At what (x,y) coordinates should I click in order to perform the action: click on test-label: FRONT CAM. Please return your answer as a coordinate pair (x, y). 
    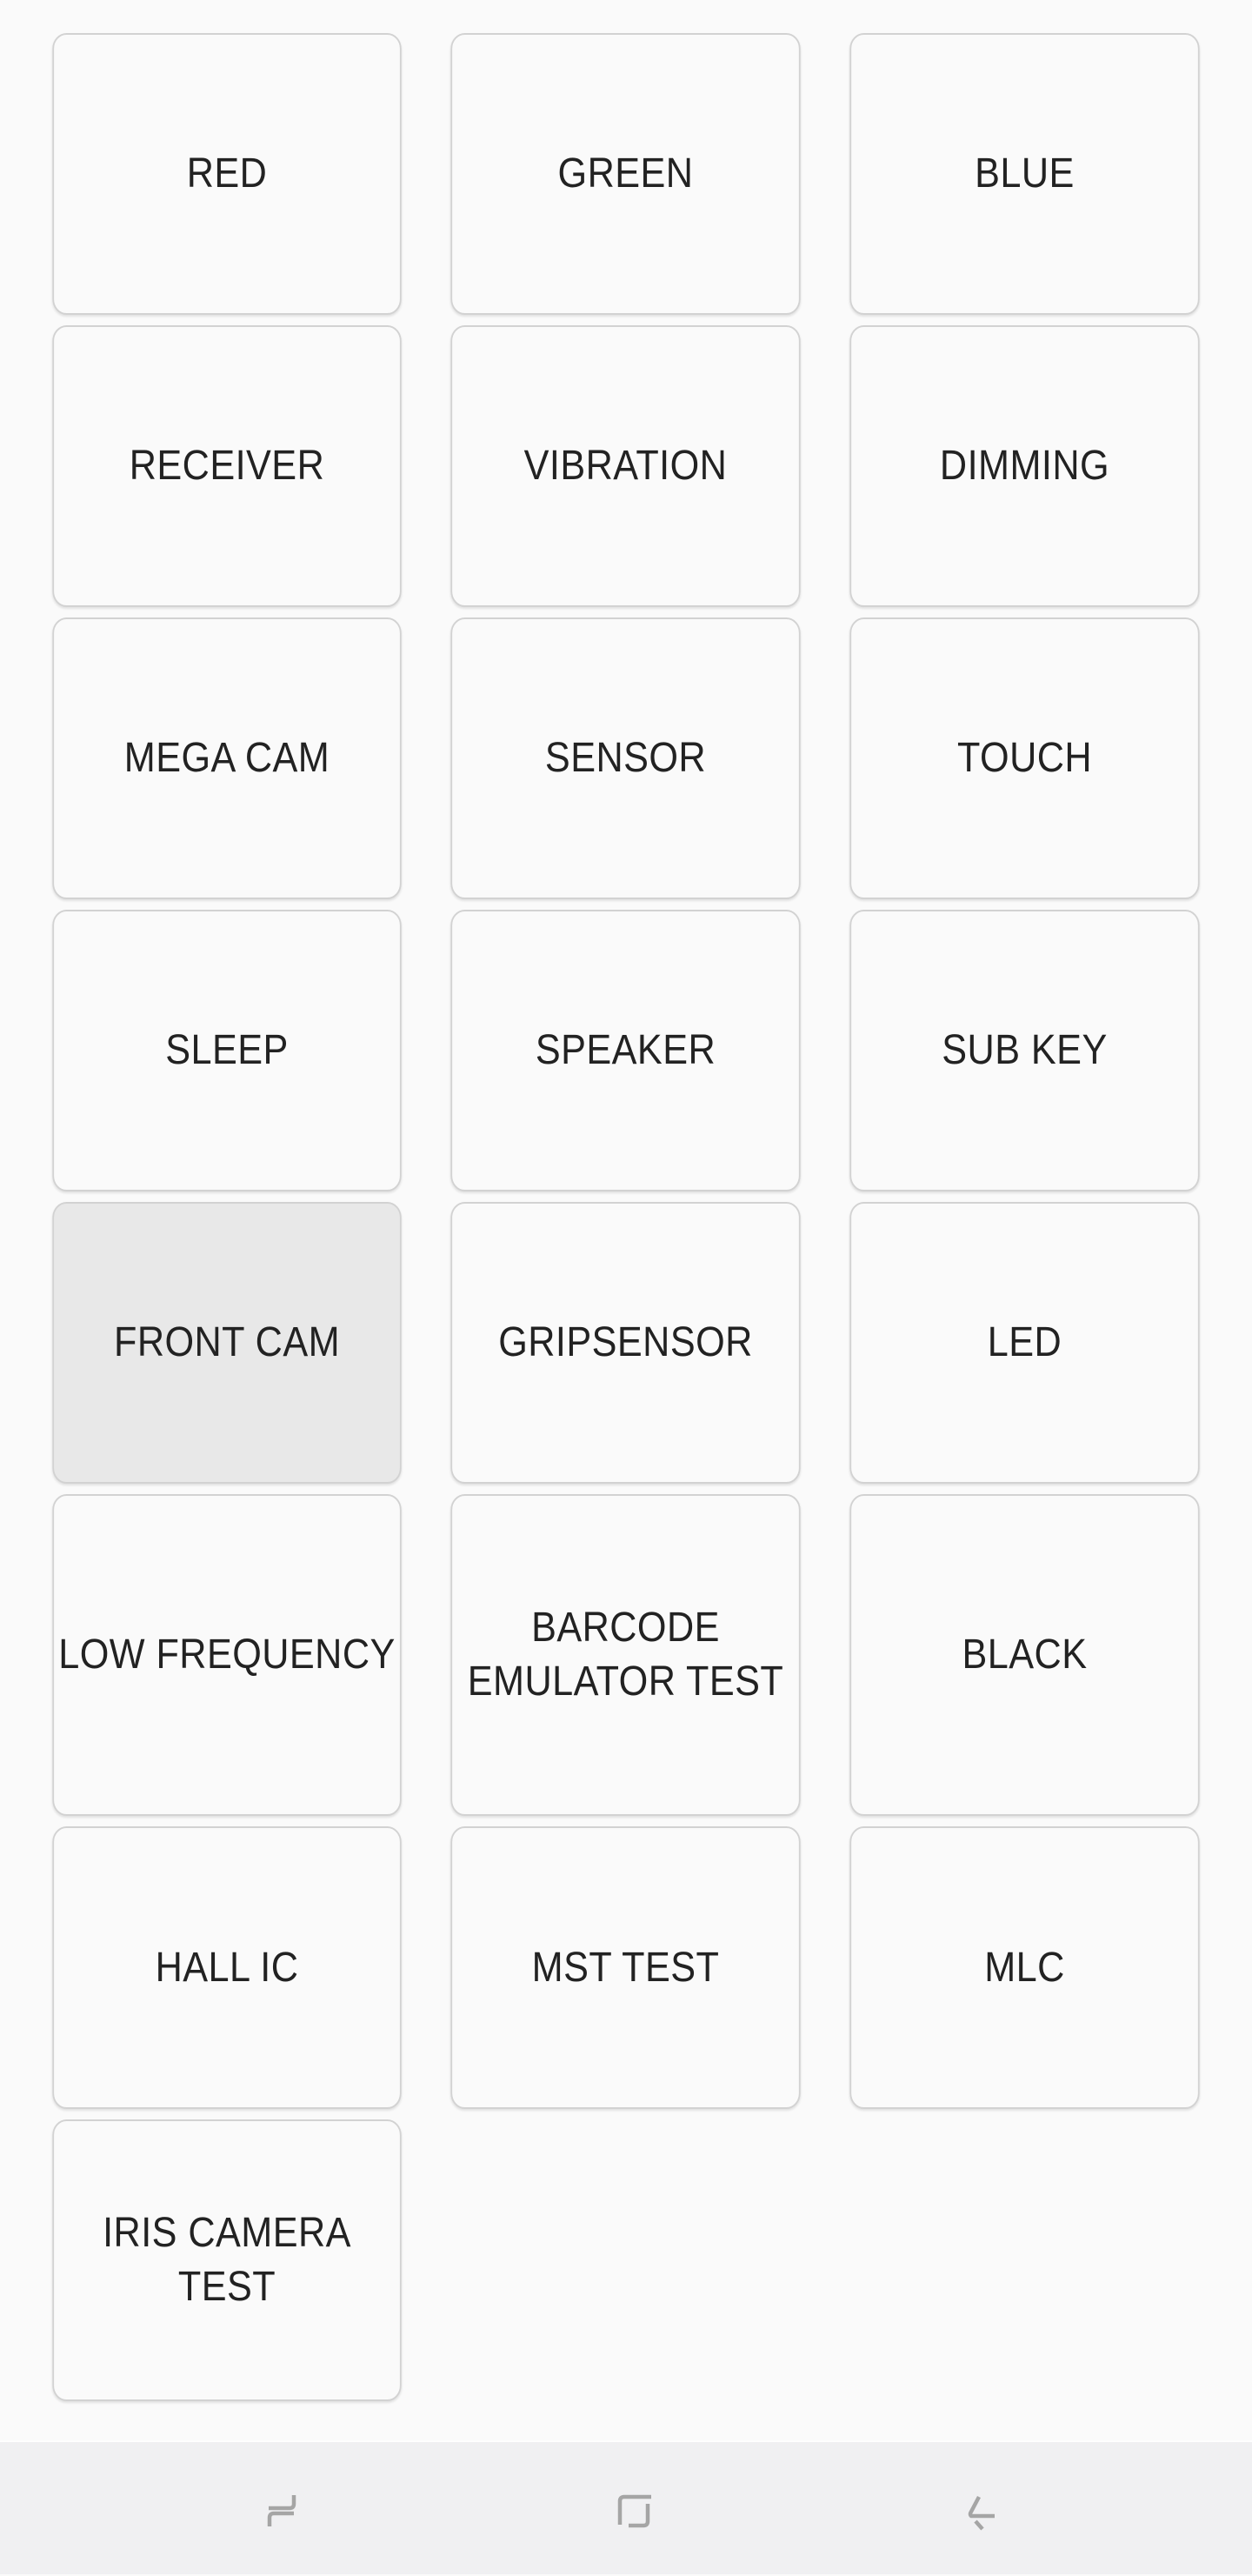
    Looking at the image, I should click on (227, 1342).